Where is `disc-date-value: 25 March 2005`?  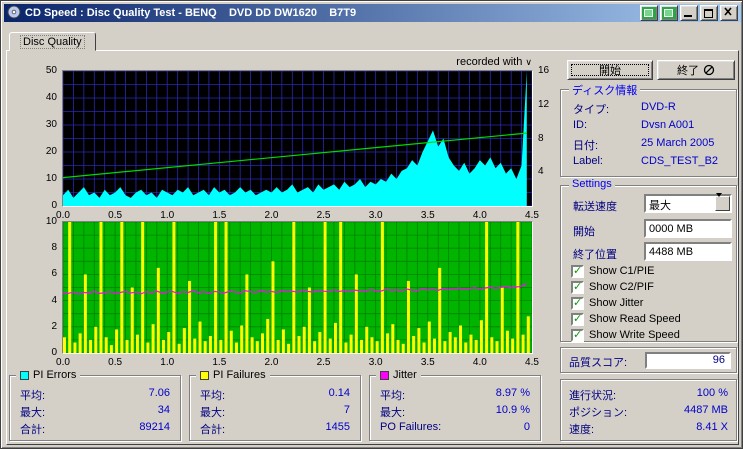 disc-date-value: 25 March 2005 is located at coordinates (678, 143).